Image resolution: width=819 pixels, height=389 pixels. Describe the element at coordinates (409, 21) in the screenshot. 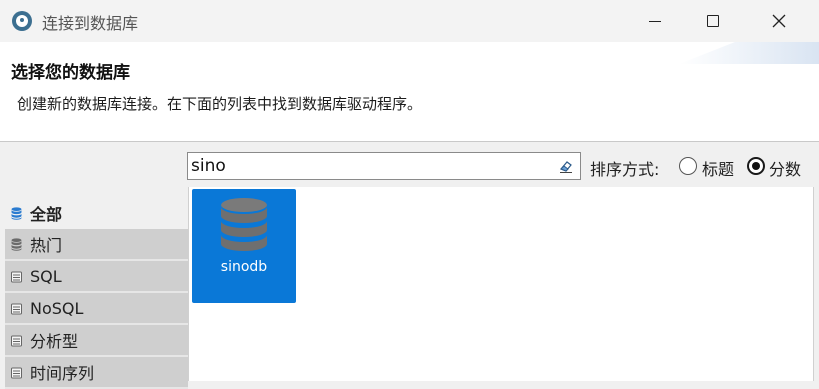

I see `title-bar: 连接到数据库` at that location.